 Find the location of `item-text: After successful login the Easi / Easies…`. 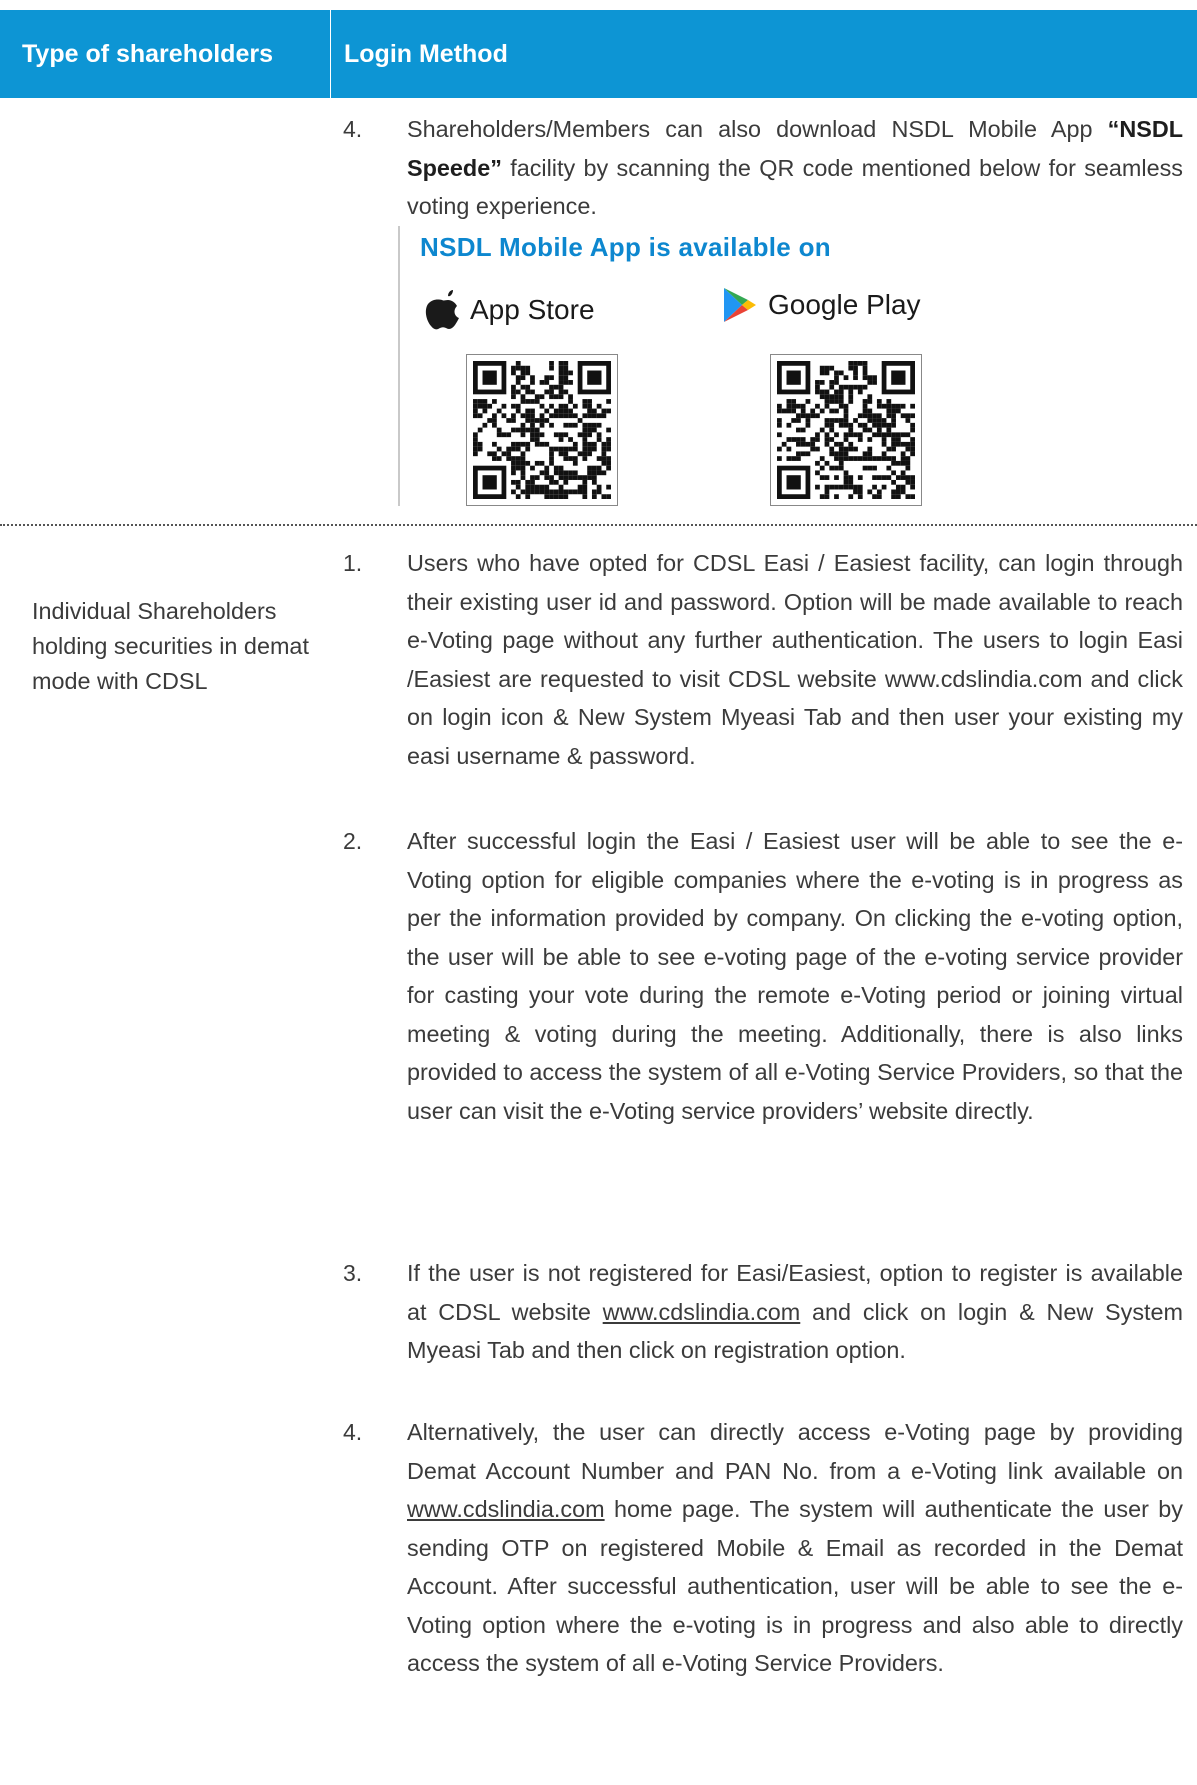

item-text: After successful login the Easi / Easies… is located at coordinates (795, 976).